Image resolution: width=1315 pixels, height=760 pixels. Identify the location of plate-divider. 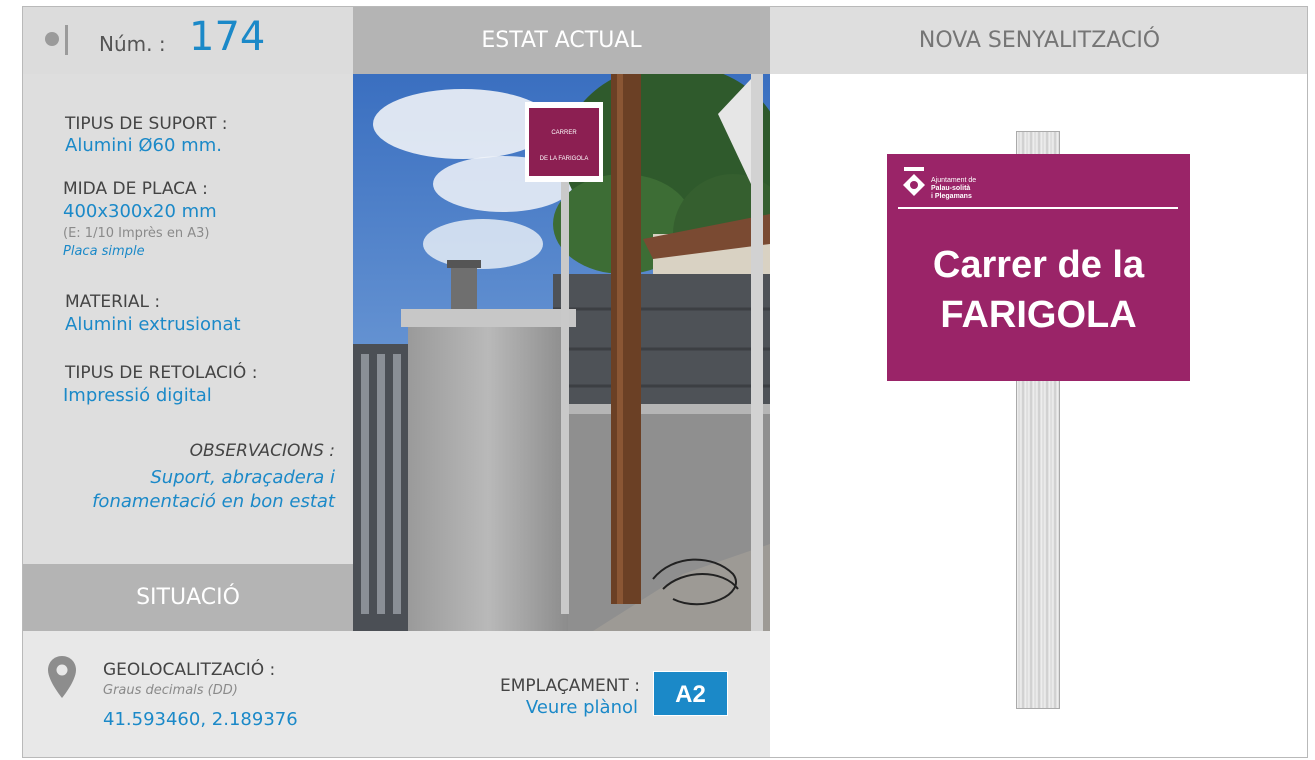
(1038, 208).